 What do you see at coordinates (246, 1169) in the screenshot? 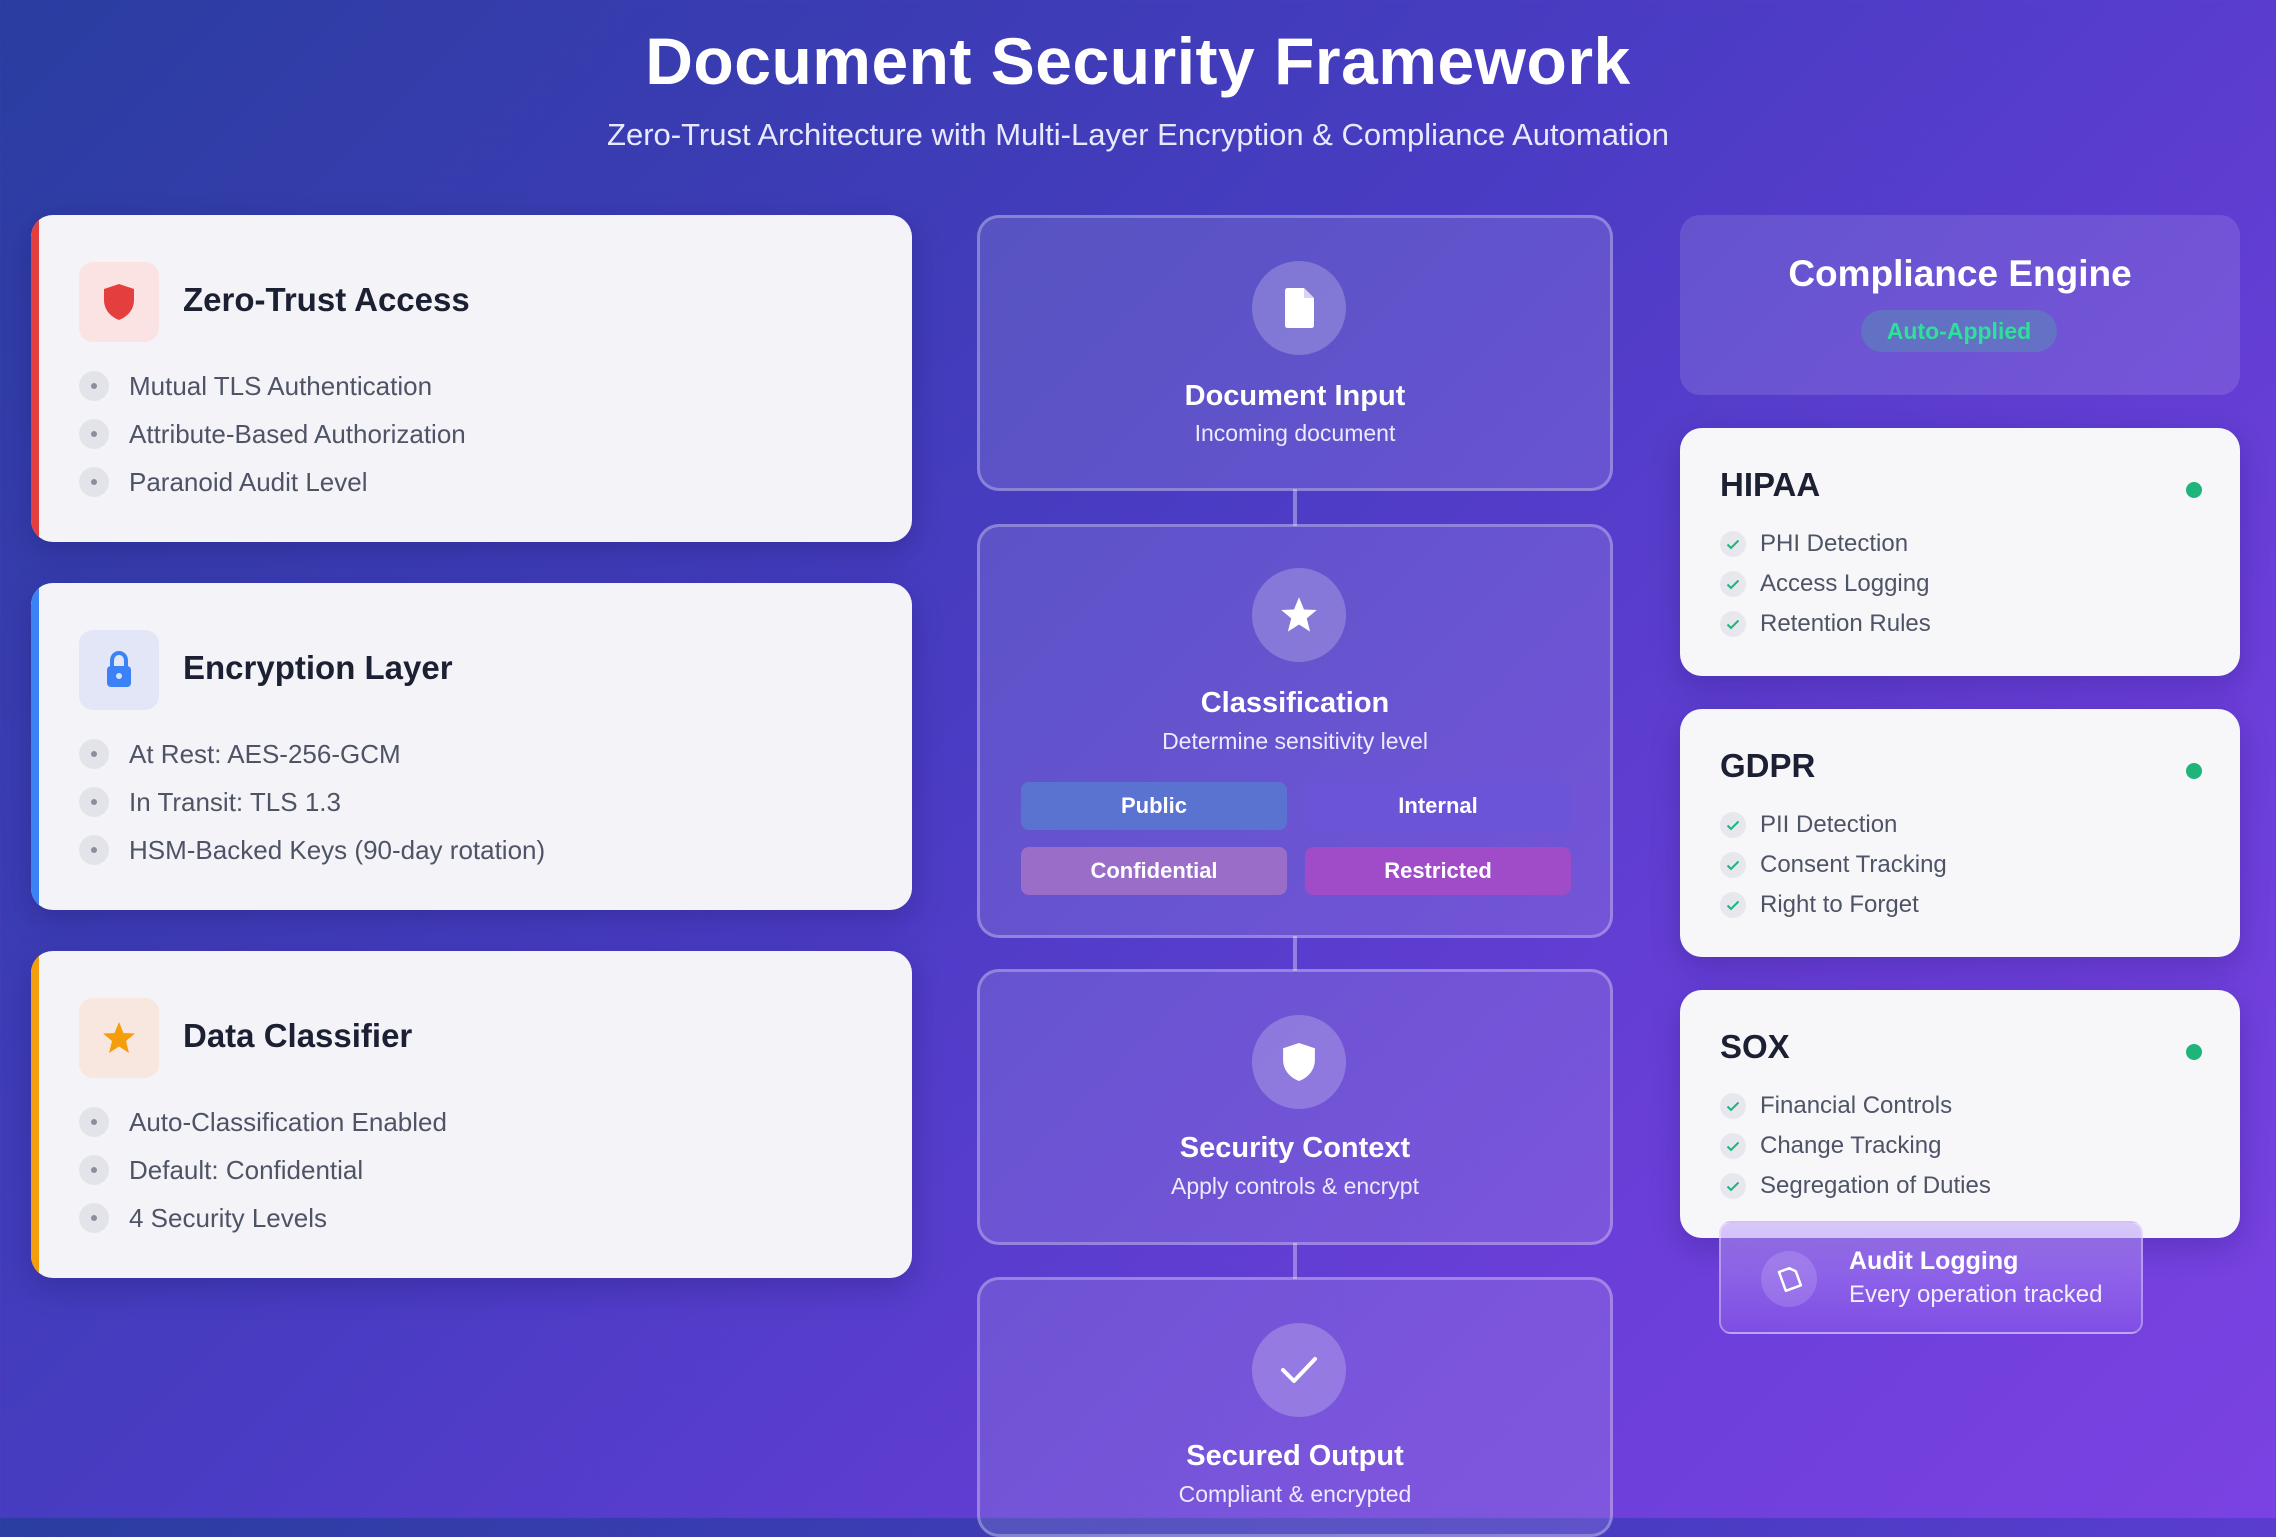
I see `list-item-label: Default: Confidential` at bounding box center [246, 1169].